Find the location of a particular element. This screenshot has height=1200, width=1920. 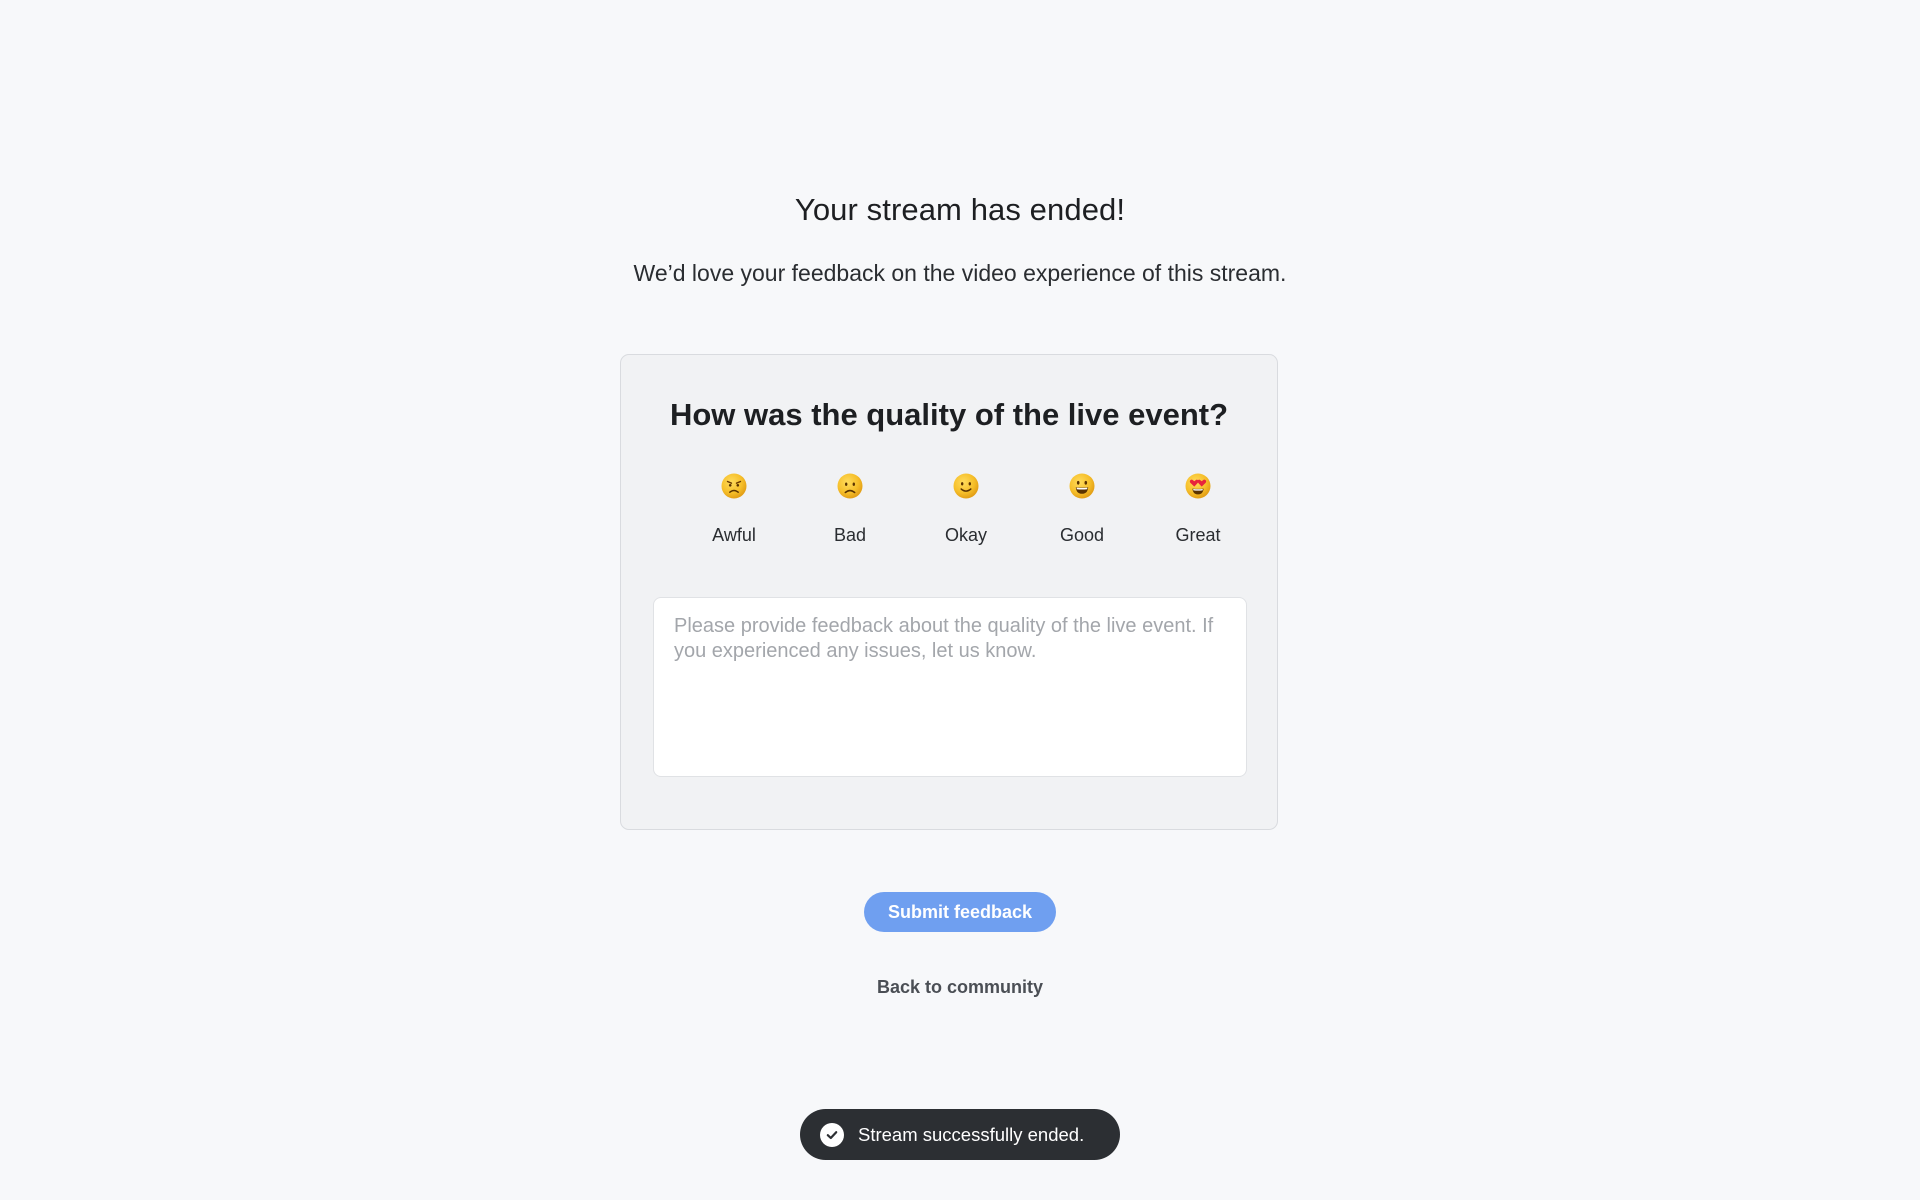

rating-good: Good is located at coordinates (1082, 518).